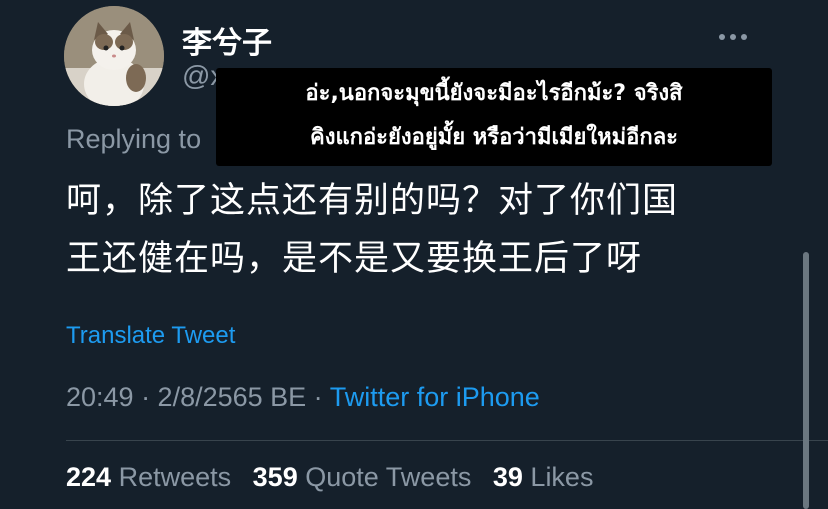 This screenshot has width=828, height=509. Describe the element at coordinates (372, 201) in the screenshot. I see `tweet-line-1: 呵，除了这点还有别的吗？对了你们国` at that location.